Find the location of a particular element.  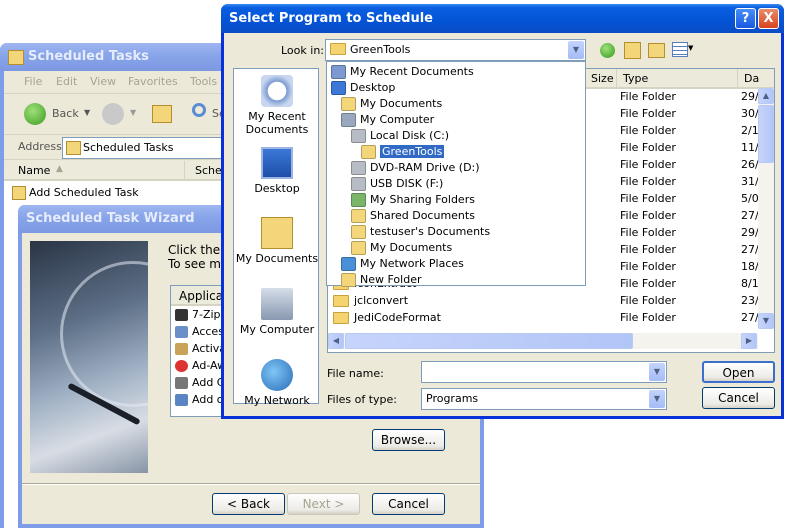

scroll-up-button: ▲ is located at coordinates (766, 96).